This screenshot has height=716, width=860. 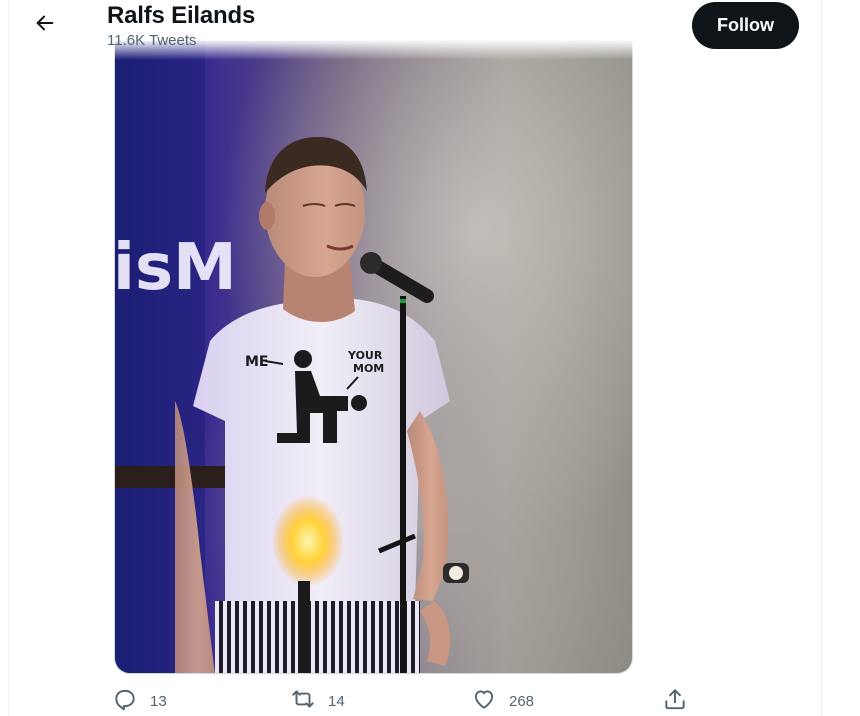 What do you see at coordinates (317, 701) in the screenshot?
I see `retweet-button: 14` at bounding box center [317, 701].